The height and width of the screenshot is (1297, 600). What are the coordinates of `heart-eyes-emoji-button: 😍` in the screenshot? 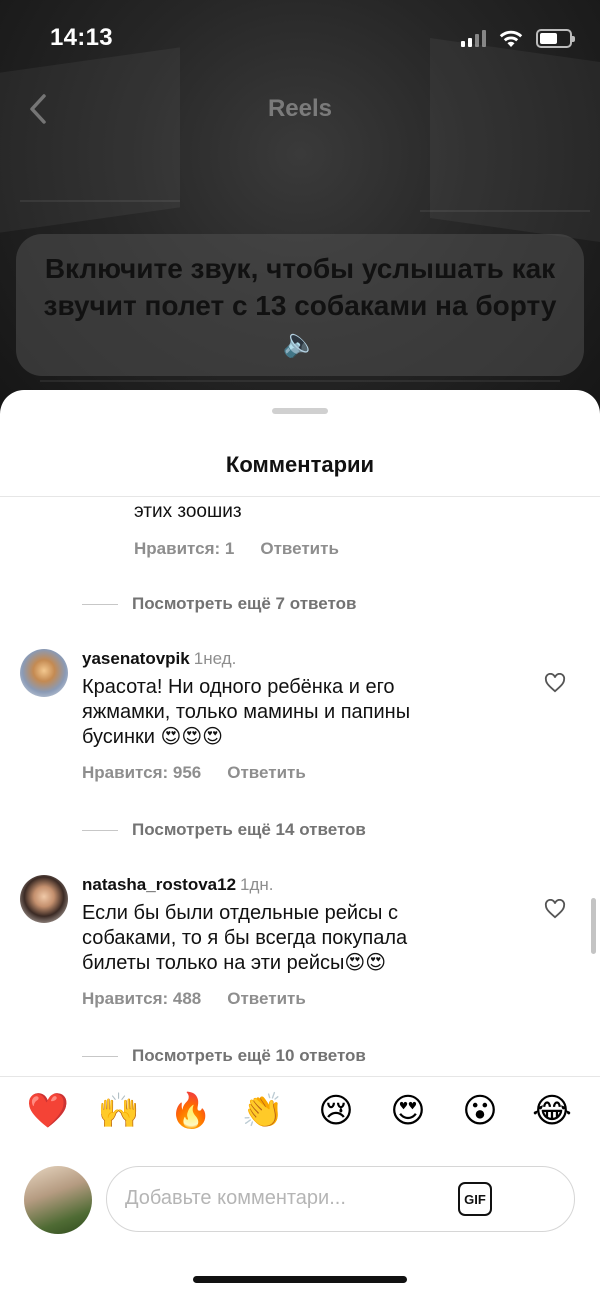 It's located at (408, 1111).